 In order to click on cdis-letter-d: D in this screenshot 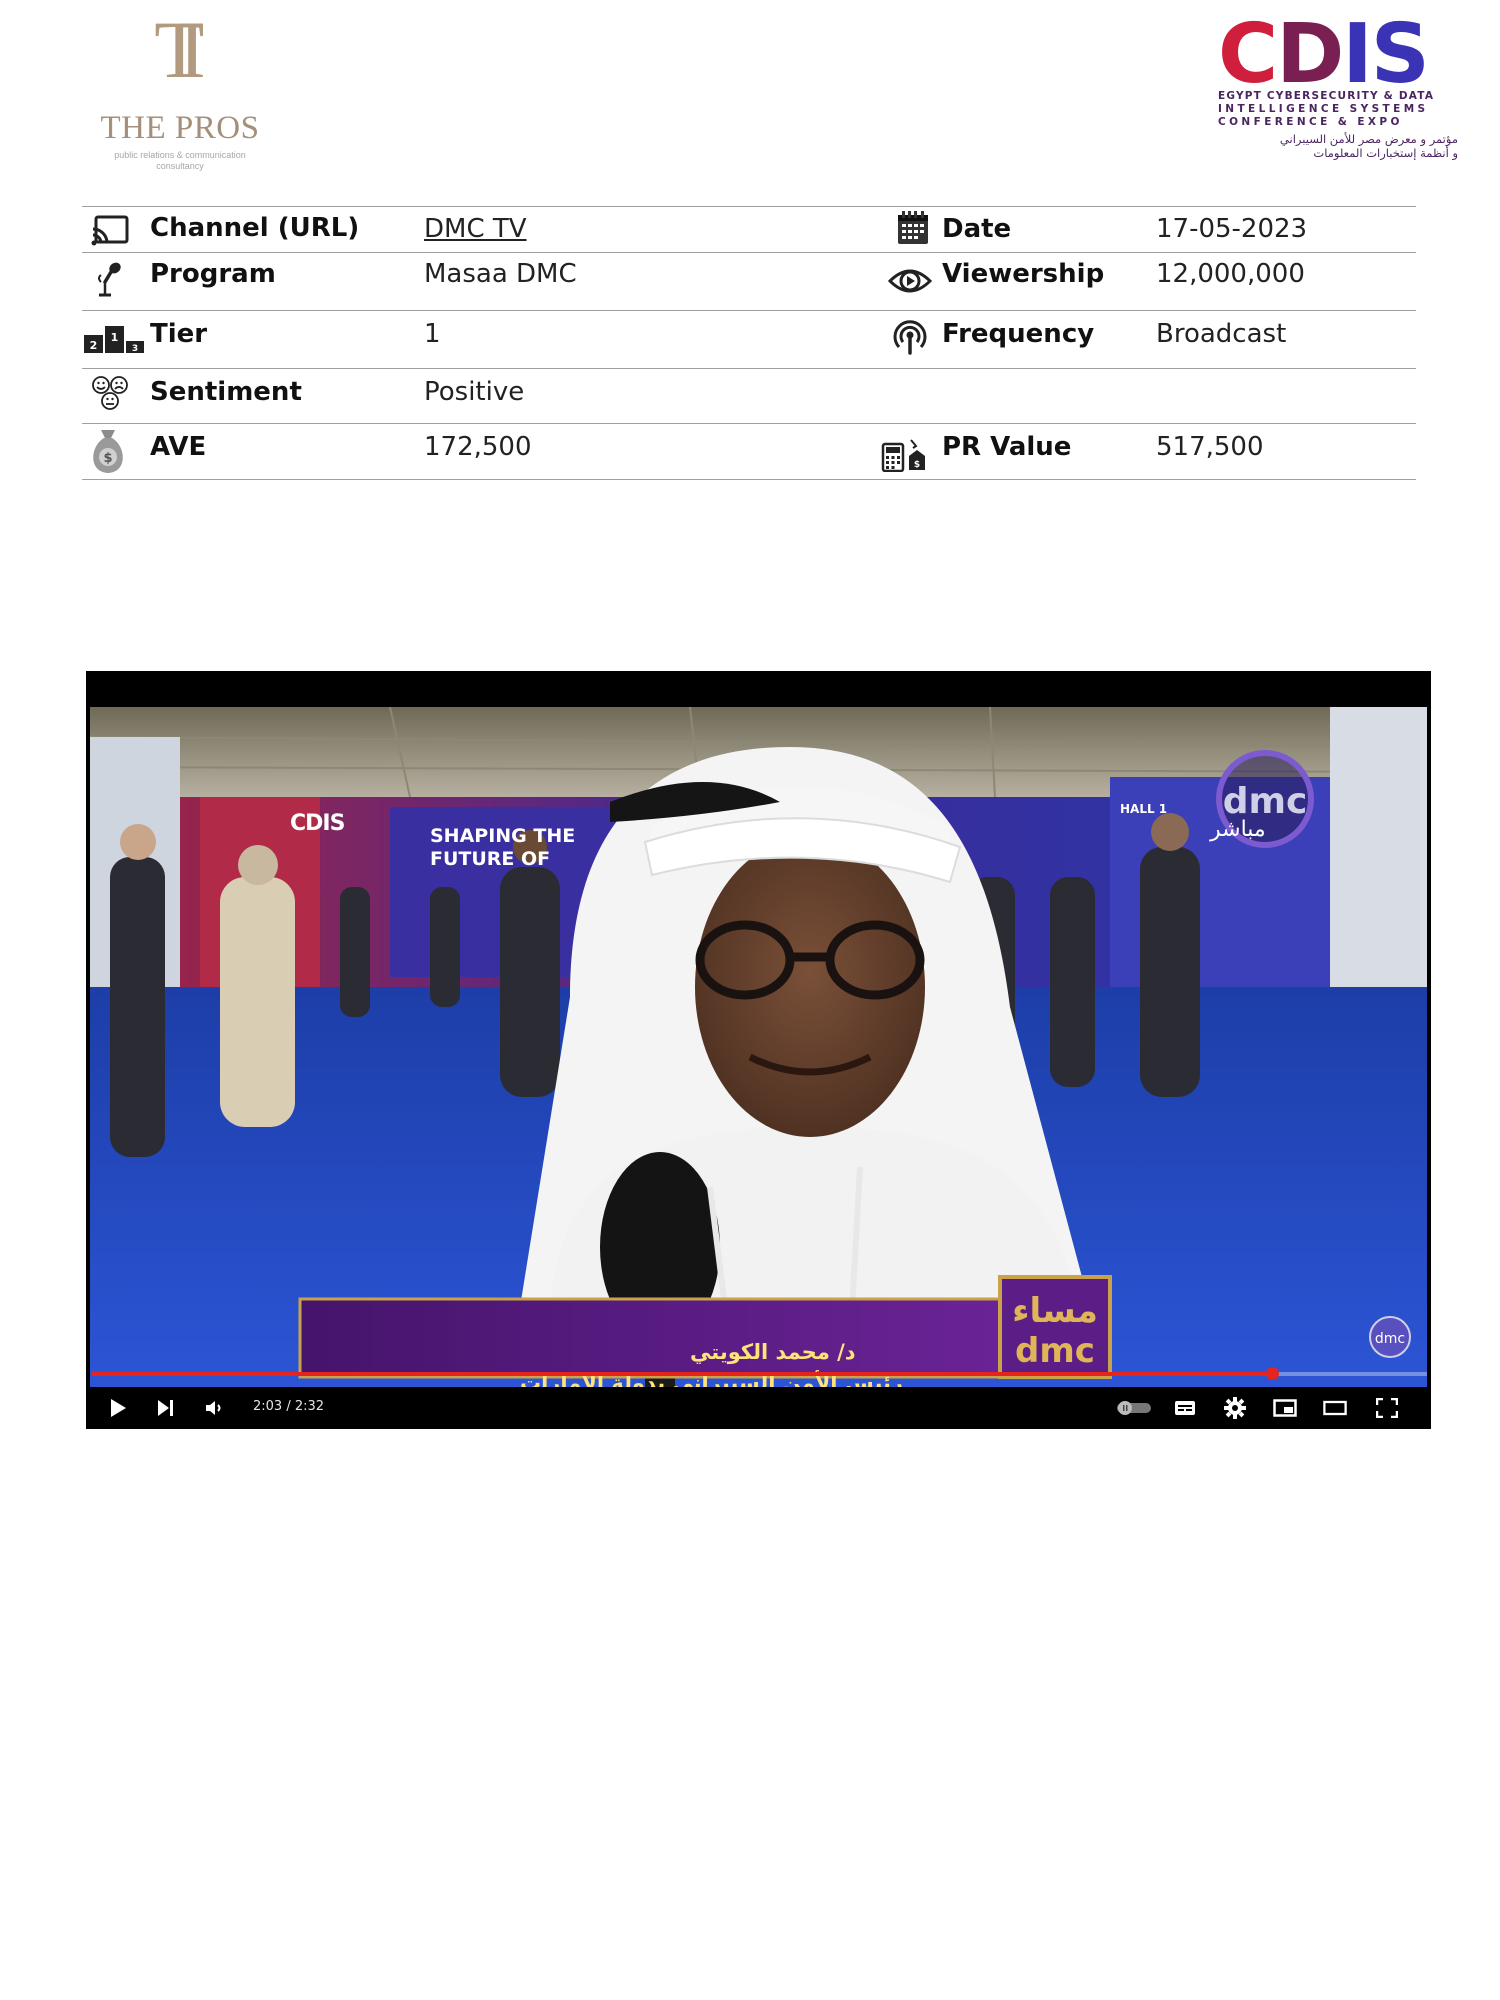, I will do `click(1310, 54)`.